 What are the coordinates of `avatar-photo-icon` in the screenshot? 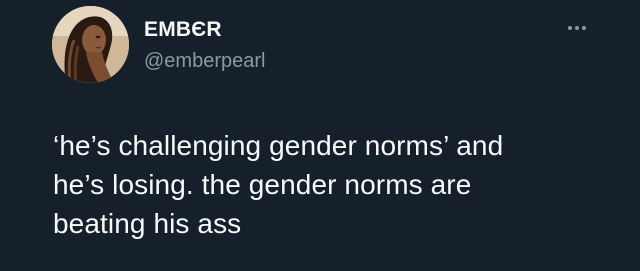 It's located at (90, 44).